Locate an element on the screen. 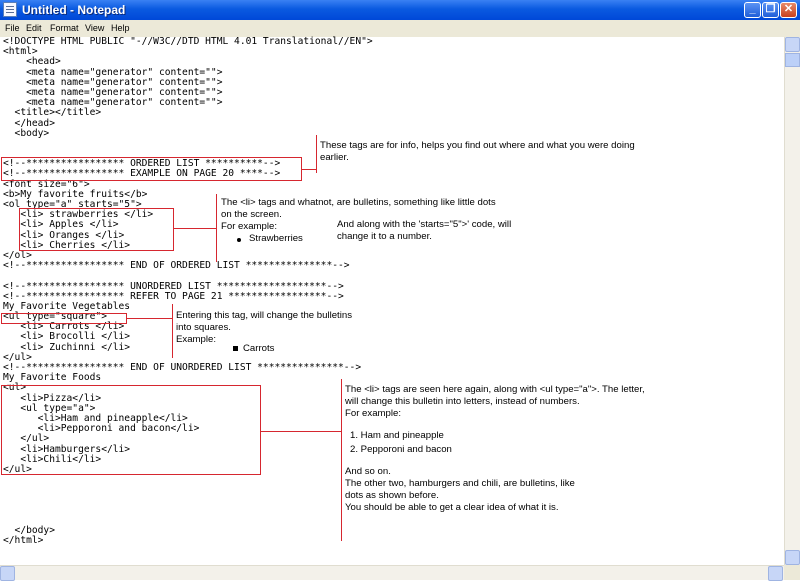 This screenshot has width=800, height=581. close-button: ✕ is located at coordinates (788, 10).